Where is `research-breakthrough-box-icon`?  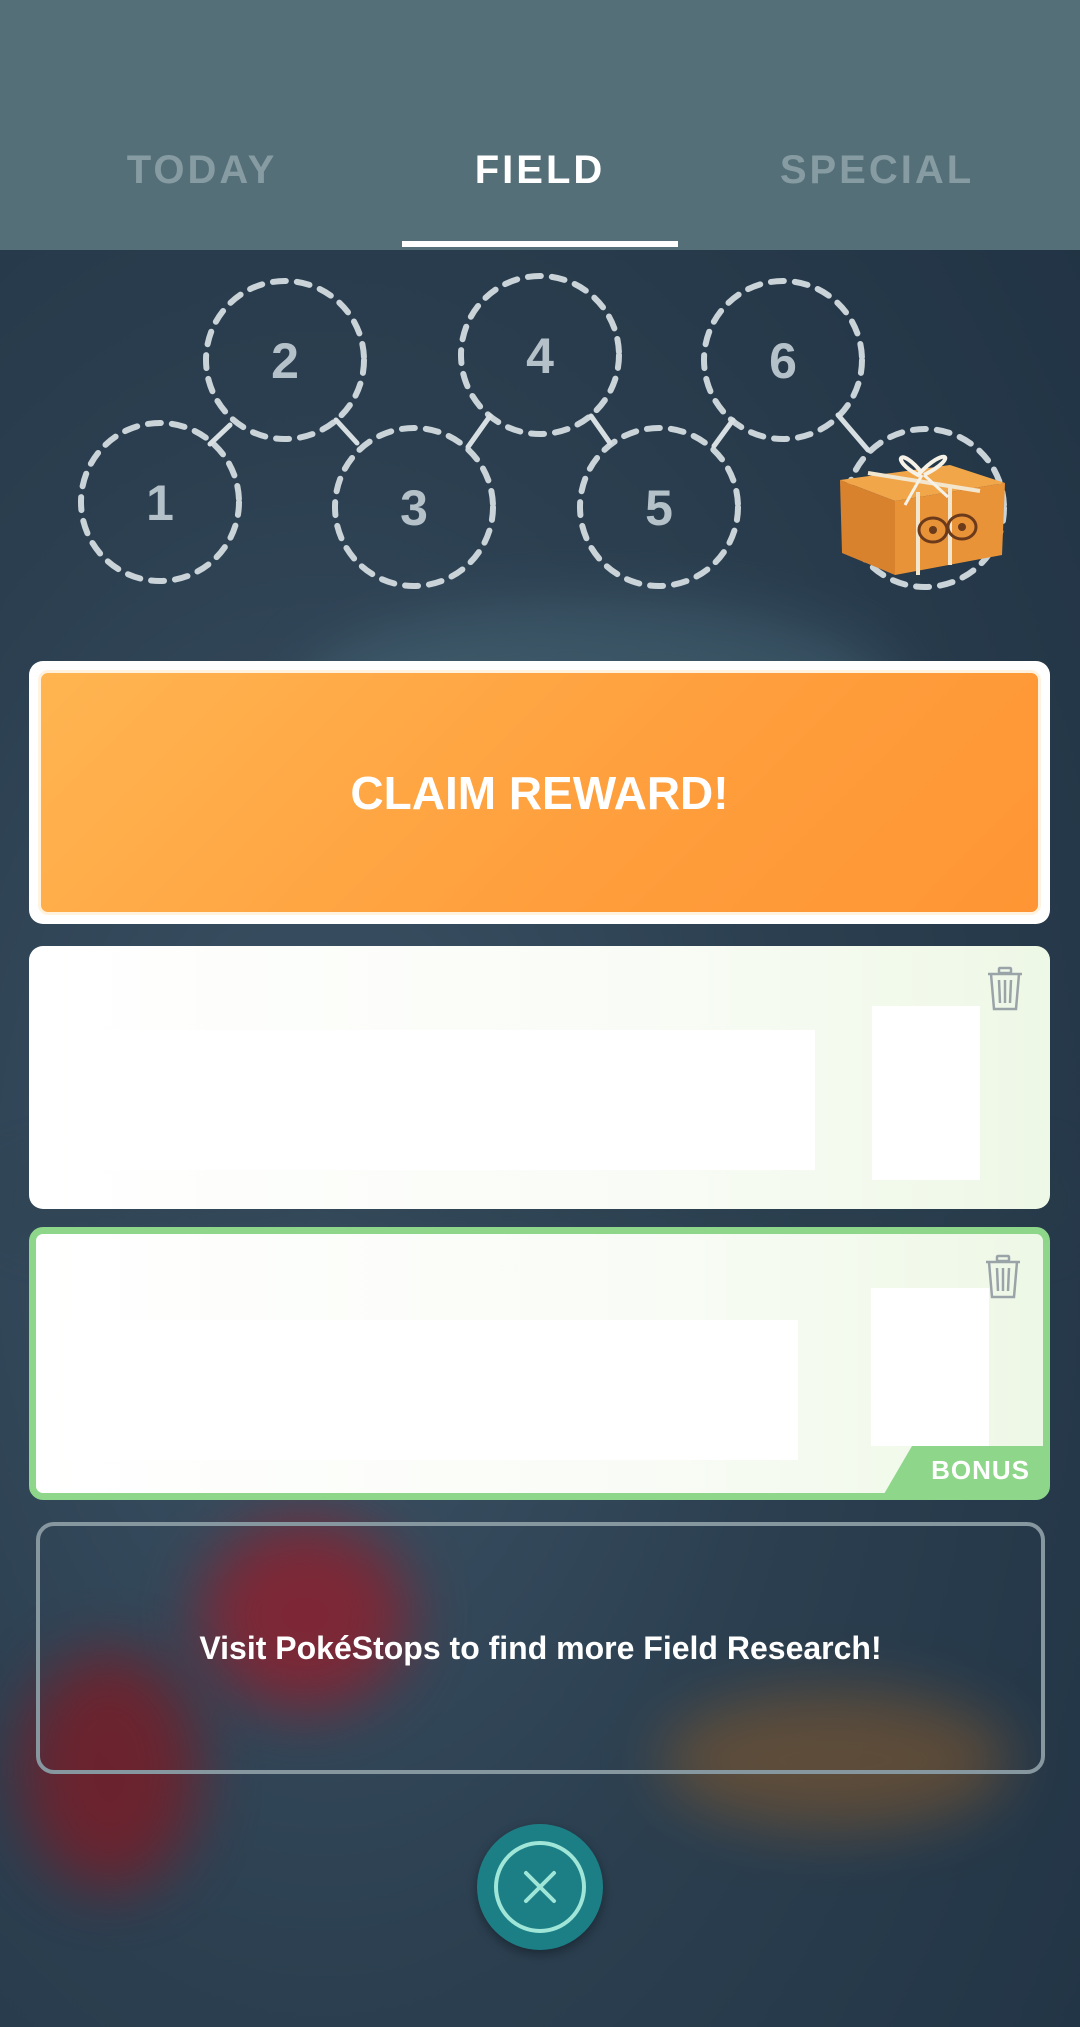
research-breakthrough-box-icon is located at coordinates (922, 510).